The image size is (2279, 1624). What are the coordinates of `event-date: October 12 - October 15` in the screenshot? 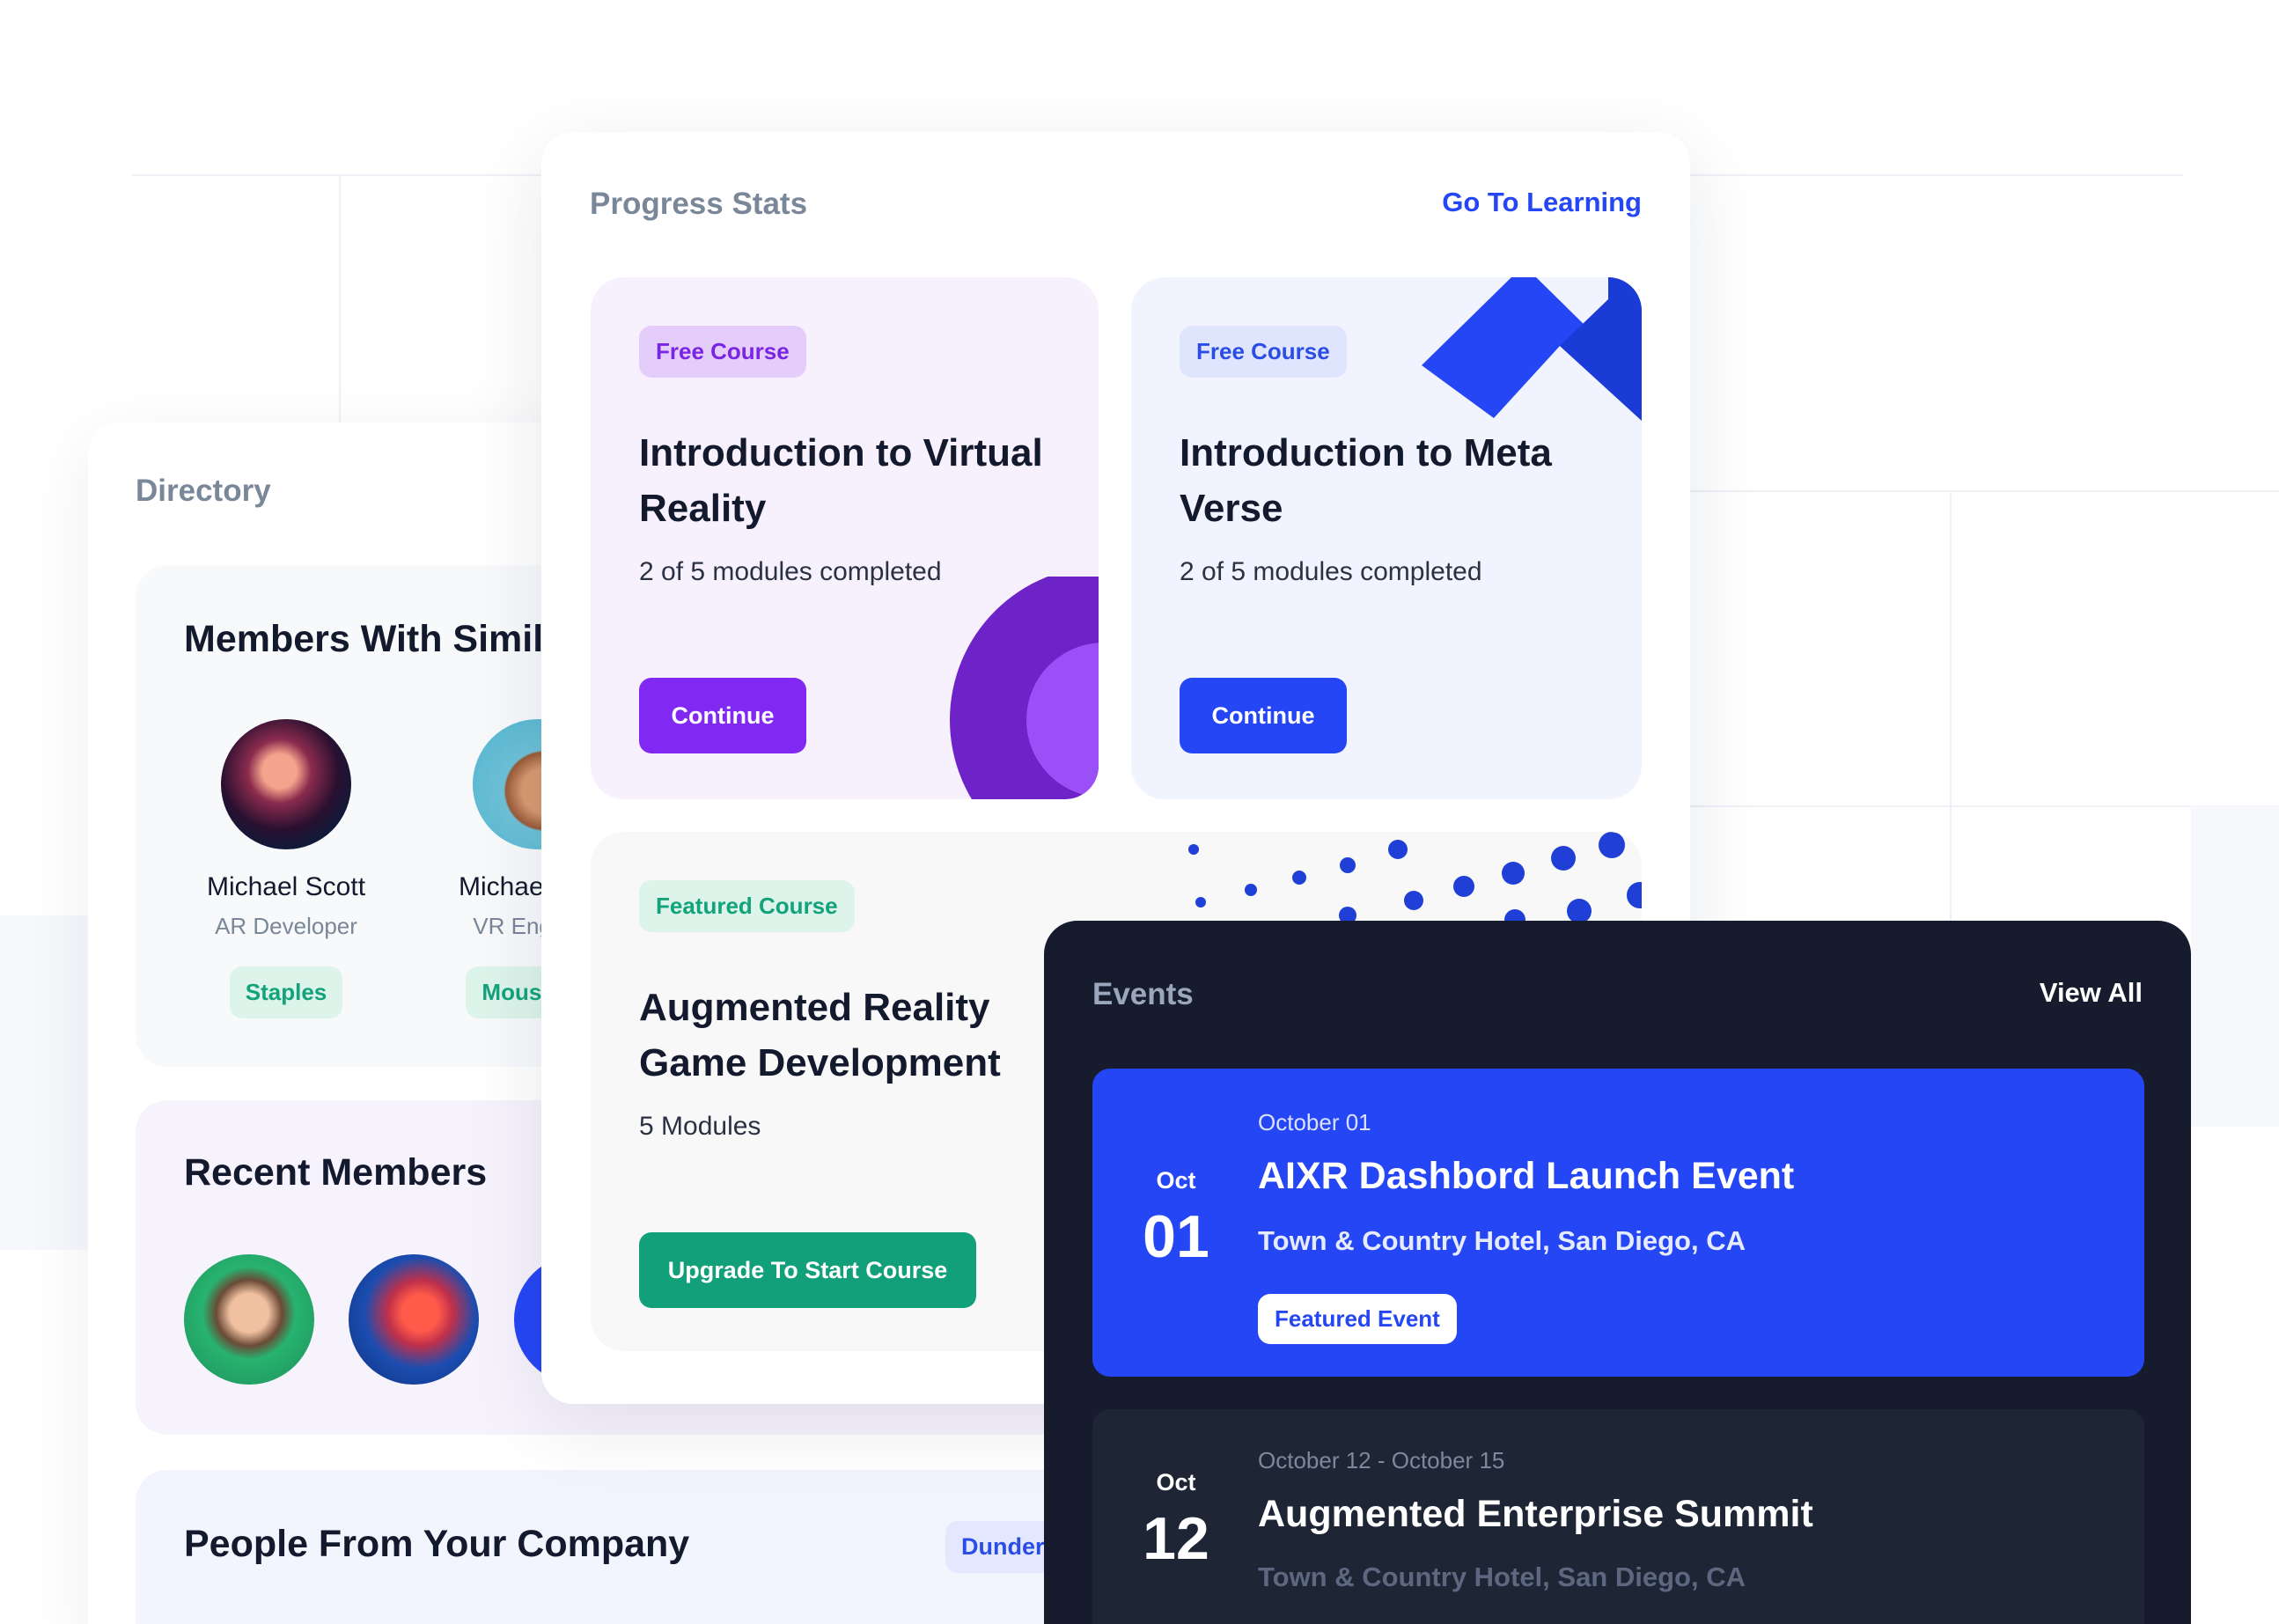 It's located at (1381, 1460).